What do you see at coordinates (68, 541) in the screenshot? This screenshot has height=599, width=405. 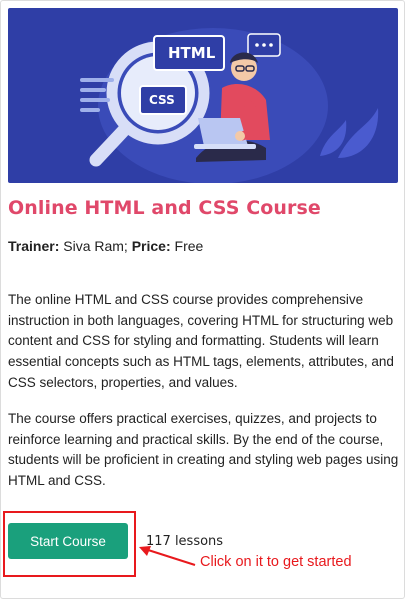 I see `start-course-button: Start Course` at bounding box center [68, 541].